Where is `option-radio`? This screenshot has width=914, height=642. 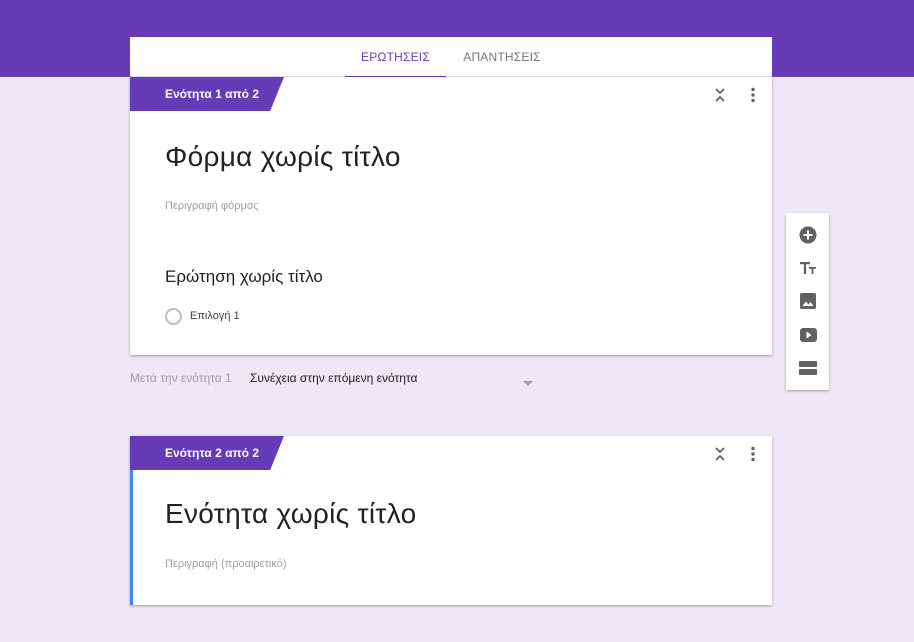
option-radio is located at coordinates (173, 316).